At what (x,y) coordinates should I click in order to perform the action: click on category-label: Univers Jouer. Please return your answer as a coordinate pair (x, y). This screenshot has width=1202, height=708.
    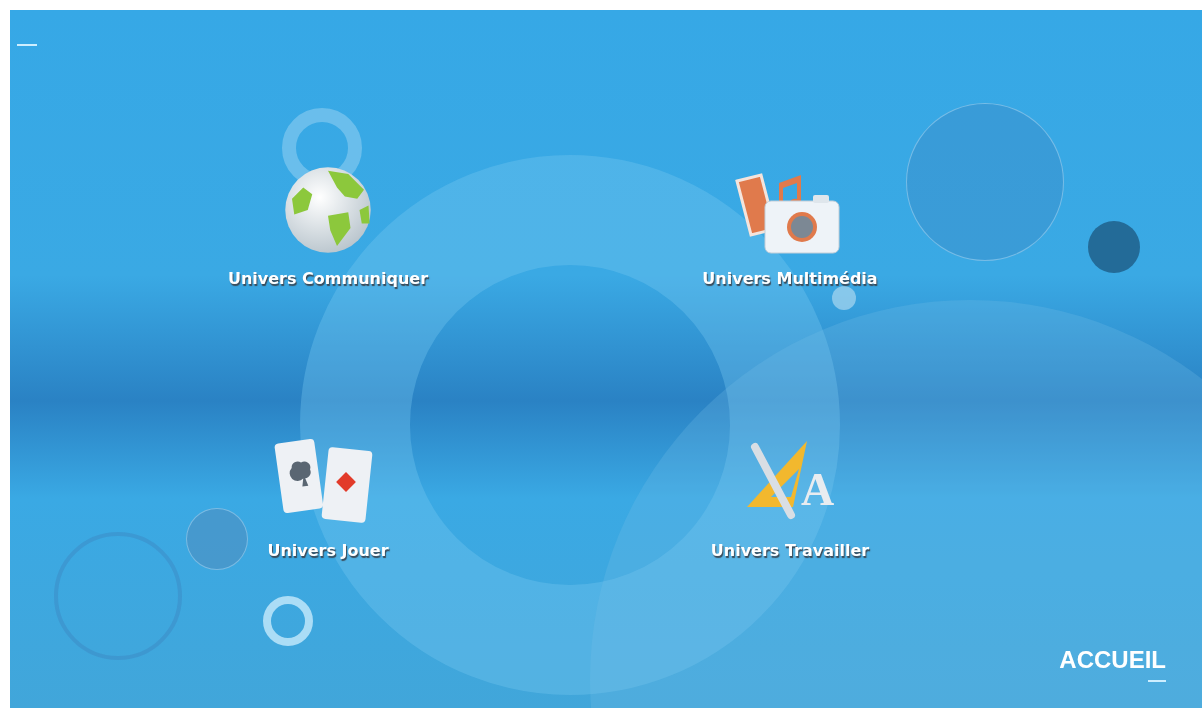
    Looking at the image, I should click on (328, 550).